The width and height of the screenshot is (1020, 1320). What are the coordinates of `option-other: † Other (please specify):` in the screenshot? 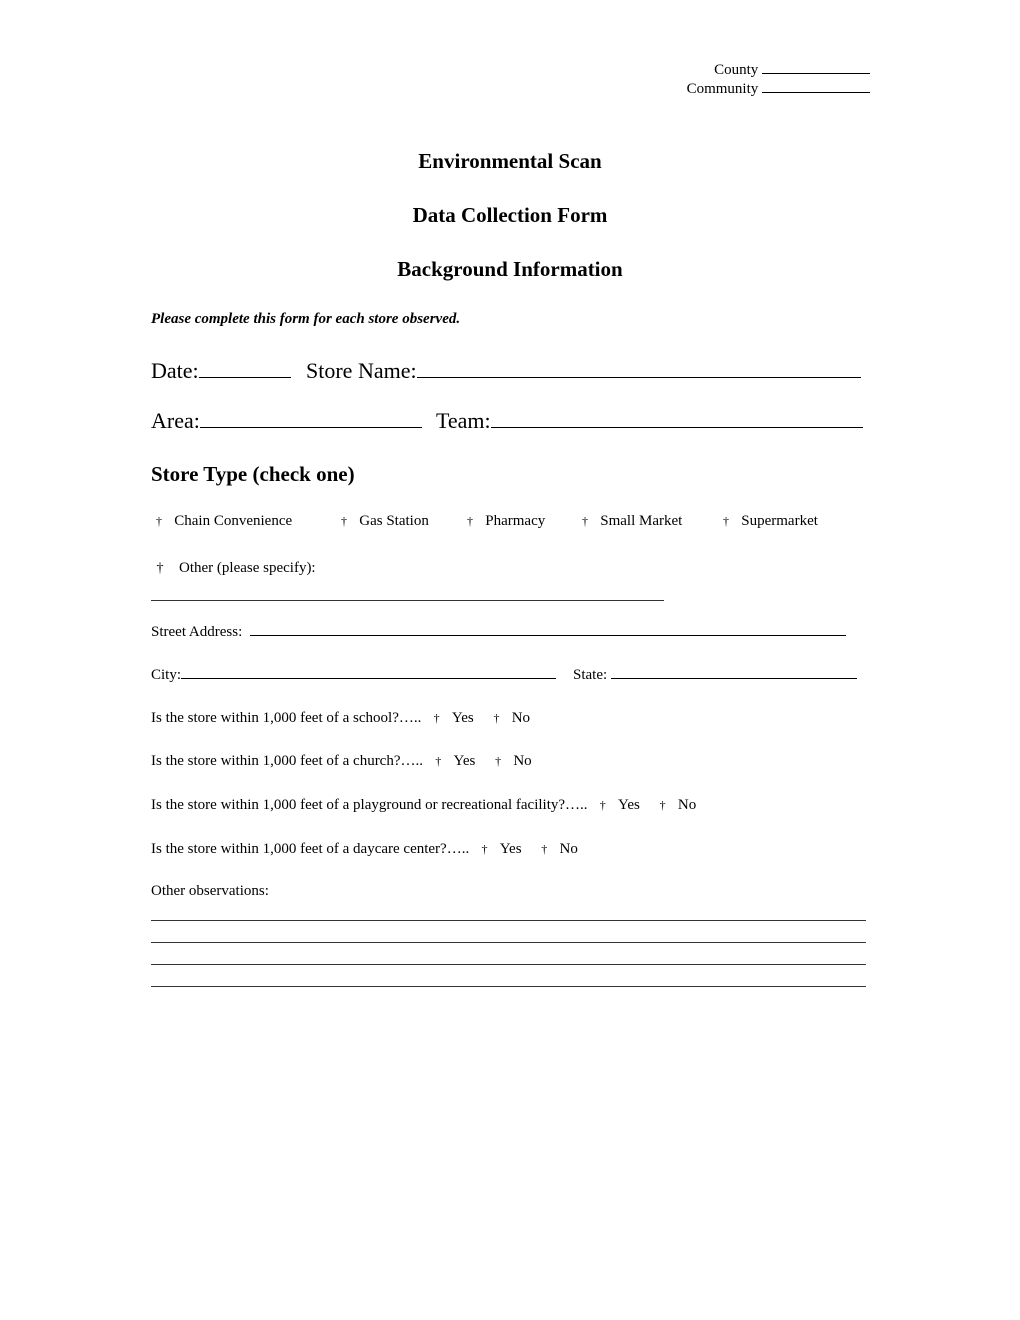 It's located at (236, 568).